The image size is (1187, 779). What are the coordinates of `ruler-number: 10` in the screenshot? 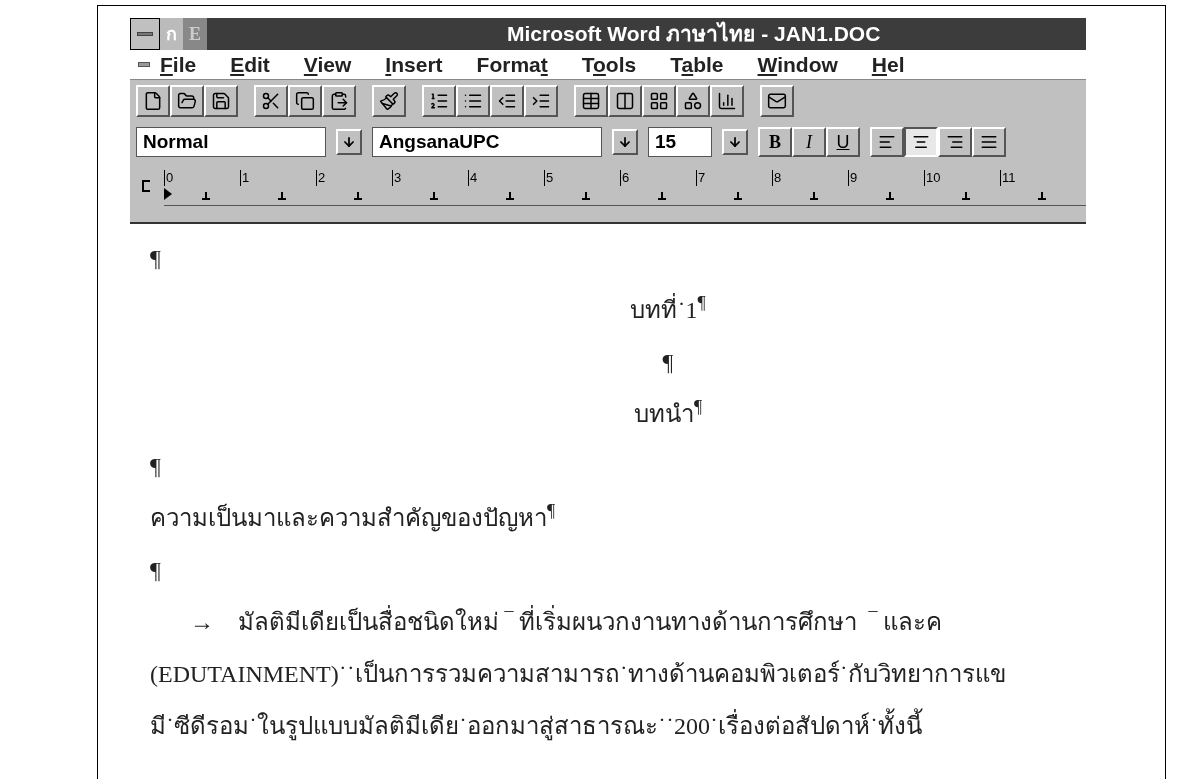 It's located at (932, 178).